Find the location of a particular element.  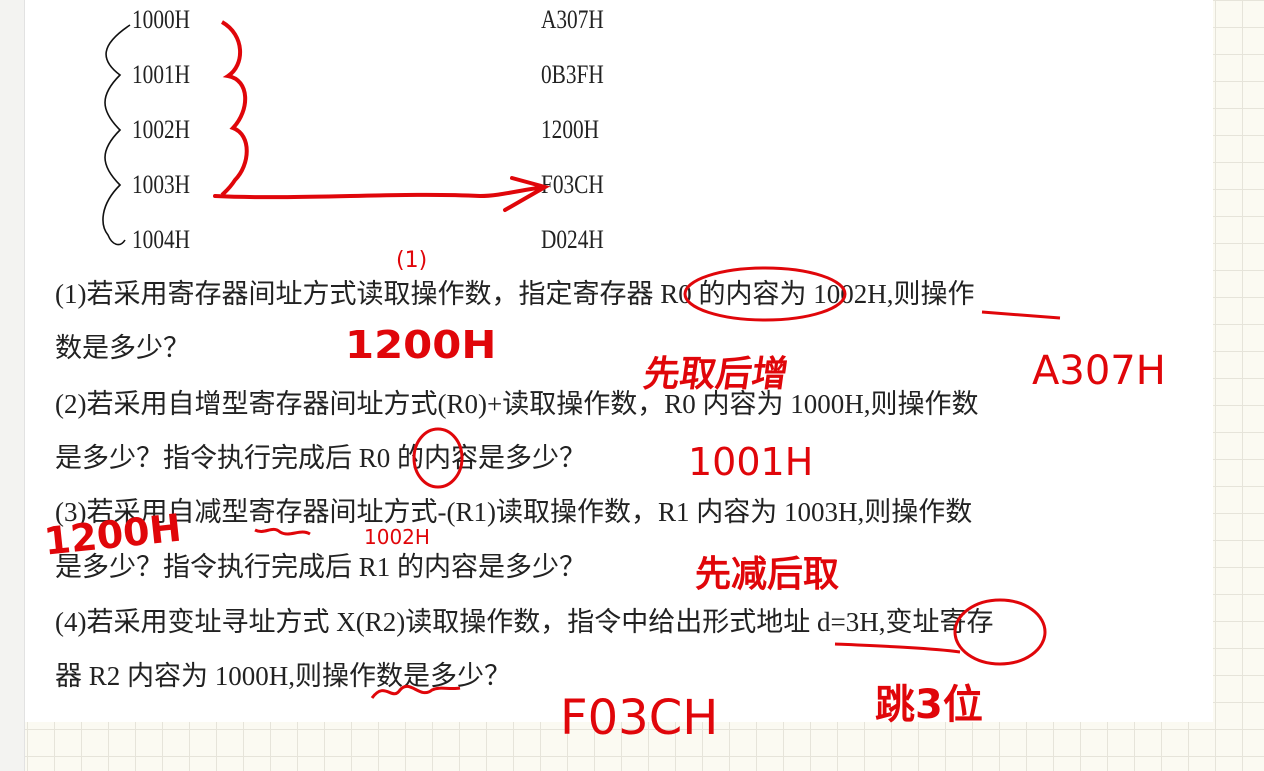

squiggle-operand is located at coordinates (415, 691).